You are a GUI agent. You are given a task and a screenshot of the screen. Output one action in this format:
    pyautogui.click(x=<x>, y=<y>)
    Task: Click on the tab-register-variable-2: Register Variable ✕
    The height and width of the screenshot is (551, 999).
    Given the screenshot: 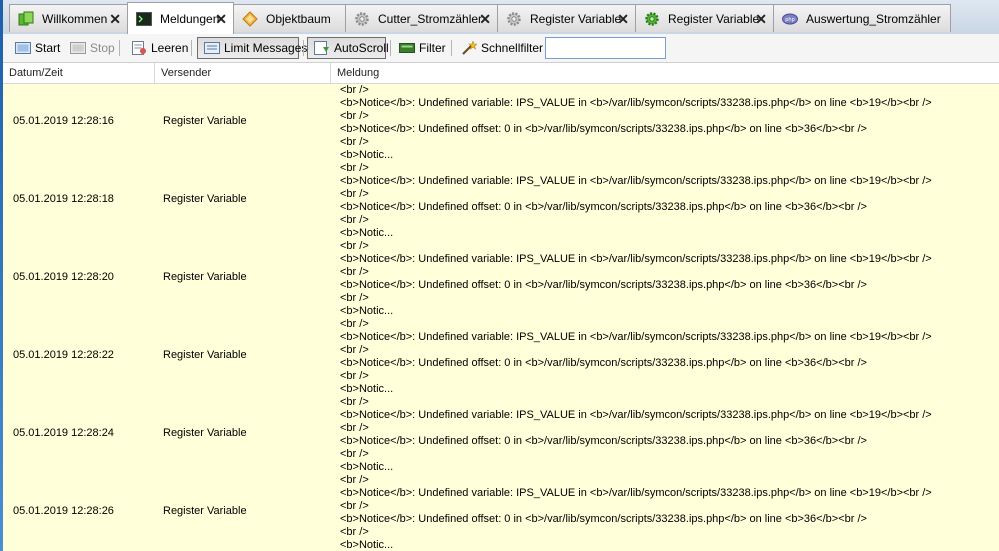 What is the action you would take?
    pyautogui.click(x=704, y=18)
    